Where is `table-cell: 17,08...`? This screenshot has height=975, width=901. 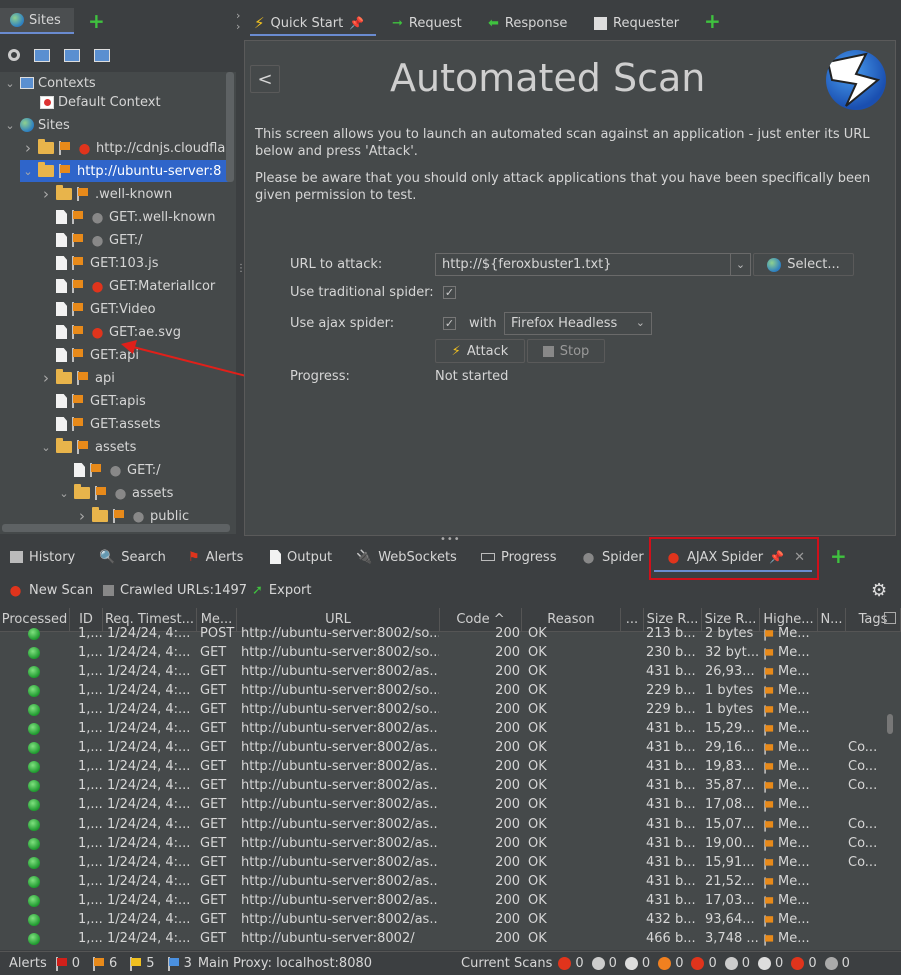
table-cell: 17,08... is located at coordinates (730, 805).